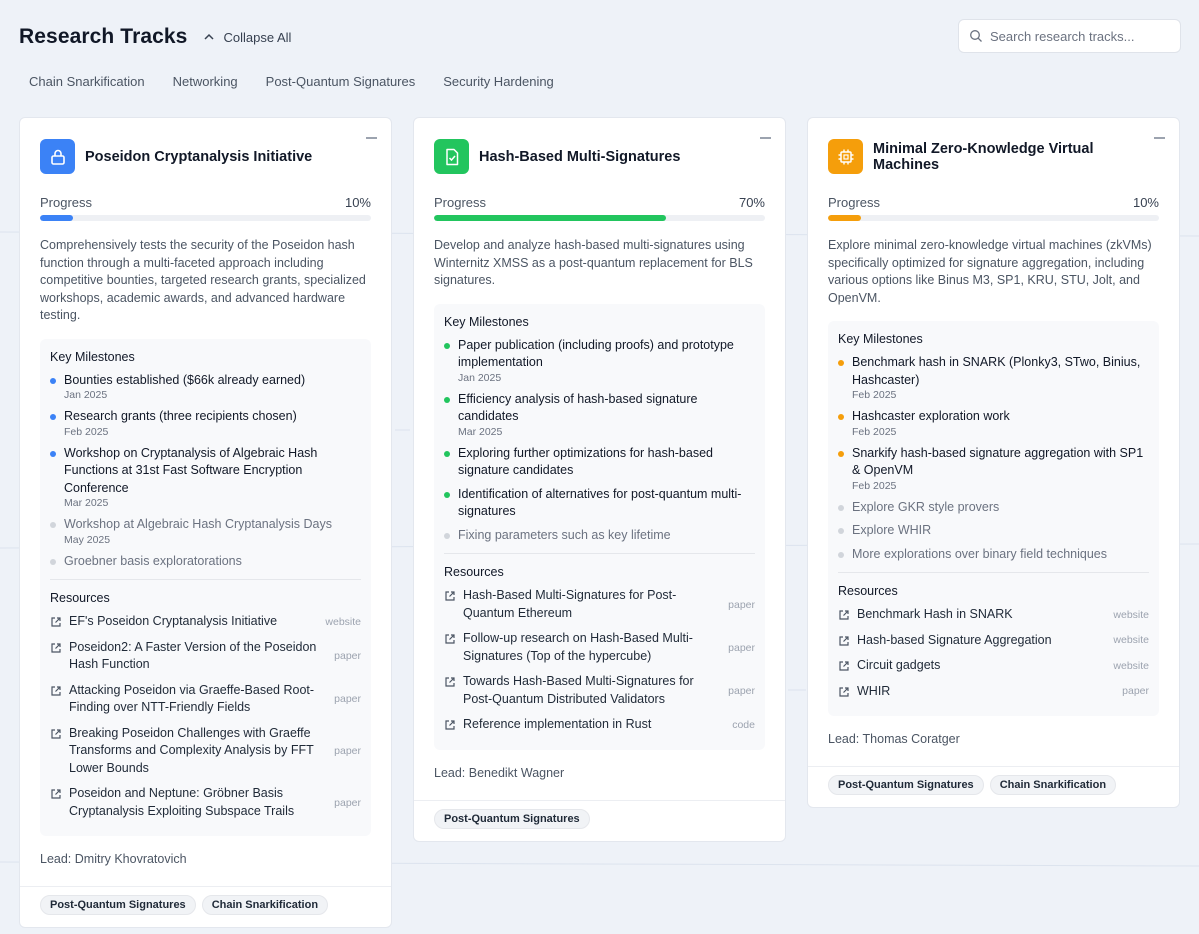  What do you see at coordinates (993, 615) in the screenshot?
I see `resource-link: Benchmark Hash in SNARK website` at bounding box center [993, 615].